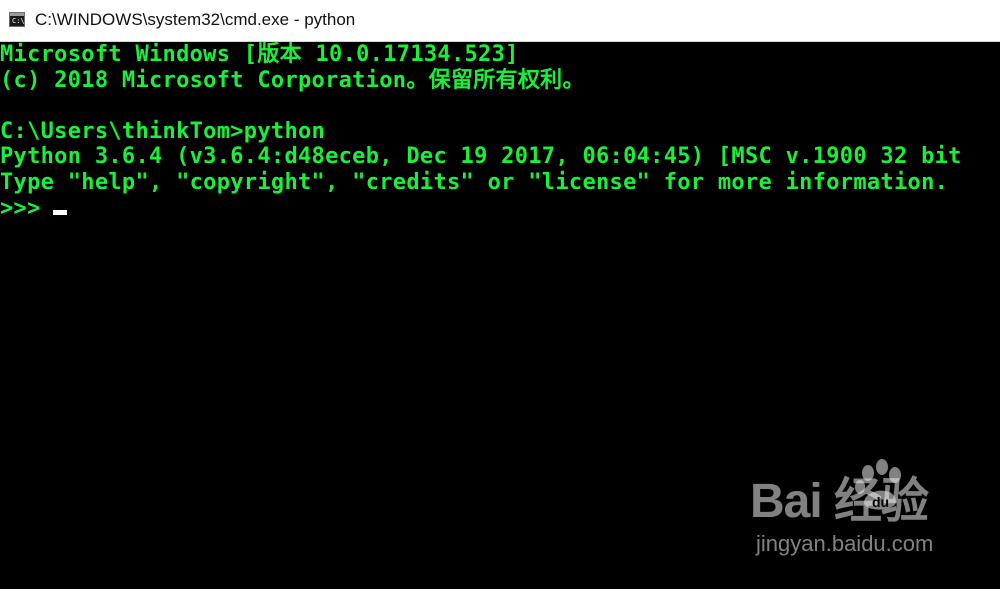  What do you see at coordinates (195, 19) in the screenshot?
I see `window-title: C:\WINDOWS\system32\cmd.exe - python` at bounding box center [195, 19].